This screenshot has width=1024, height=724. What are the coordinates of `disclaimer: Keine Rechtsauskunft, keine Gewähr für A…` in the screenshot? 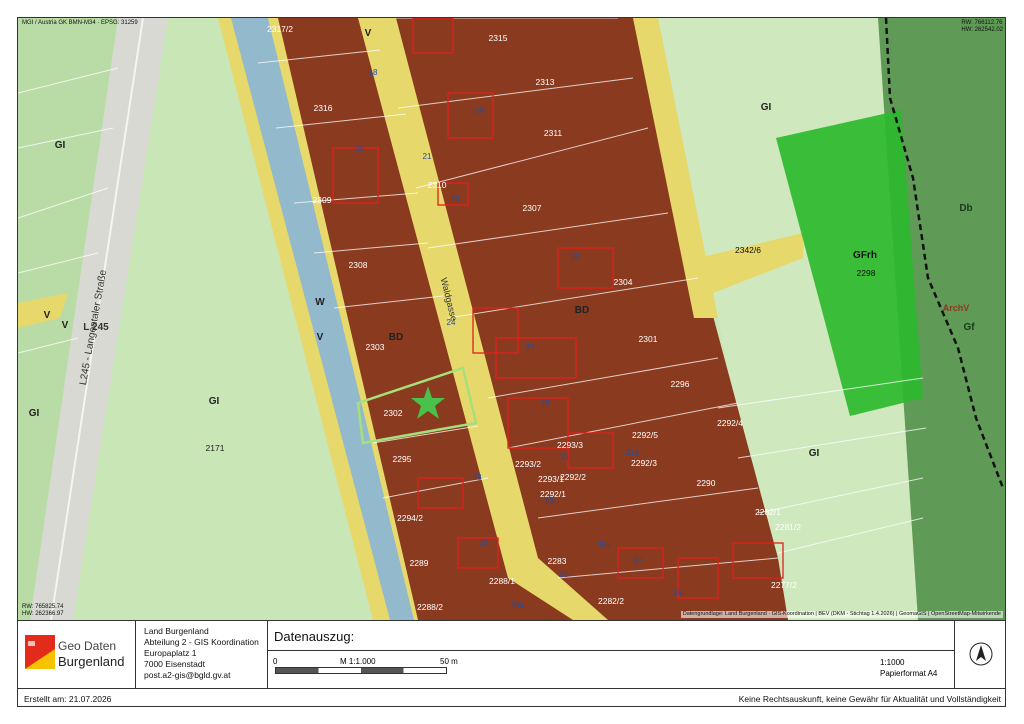 It's located at (869, 699).